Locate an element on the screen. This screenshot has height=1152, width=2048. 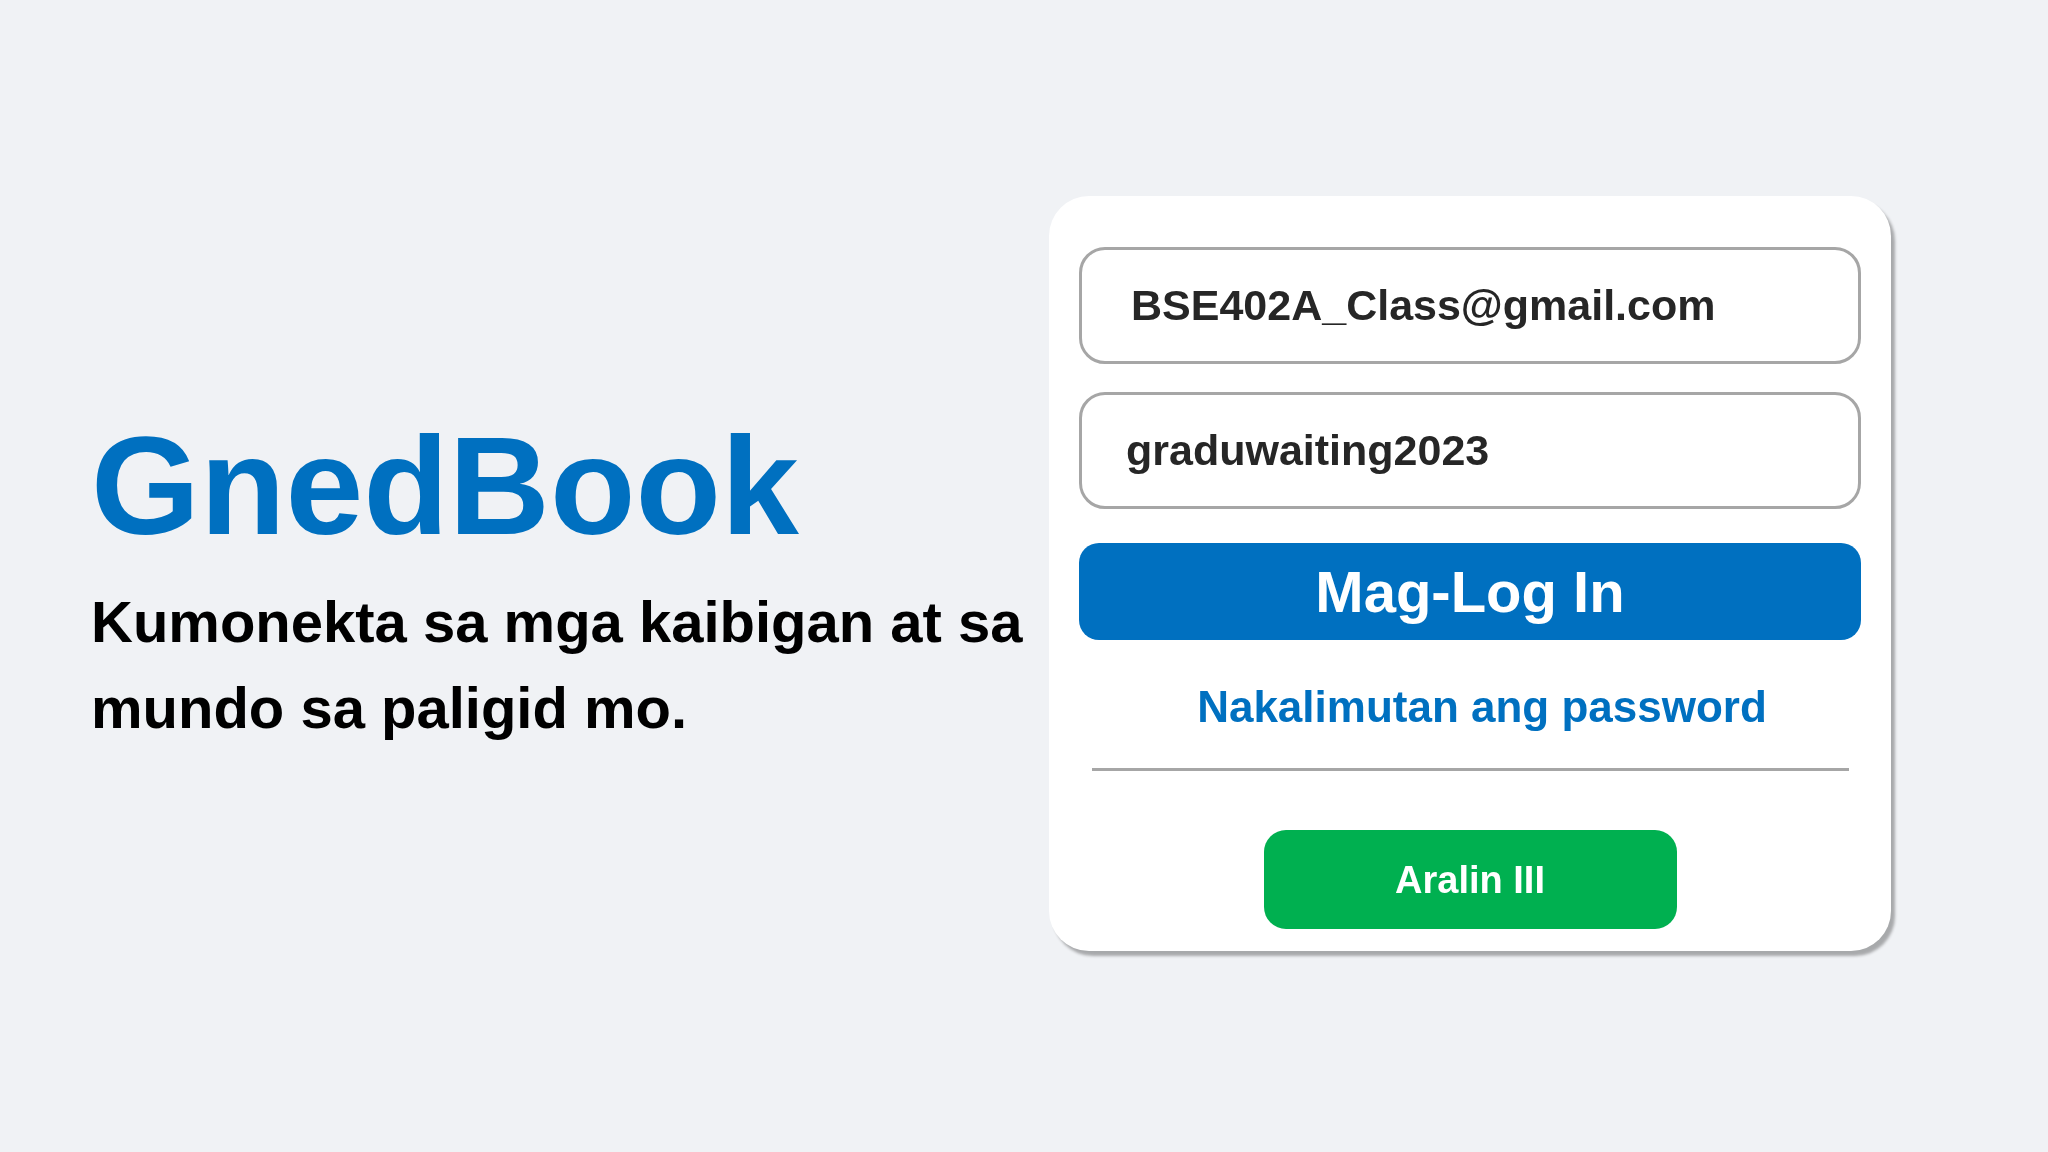
email-field: BSE402A_Class@gmail.com is located at coordinates (1470, 305).